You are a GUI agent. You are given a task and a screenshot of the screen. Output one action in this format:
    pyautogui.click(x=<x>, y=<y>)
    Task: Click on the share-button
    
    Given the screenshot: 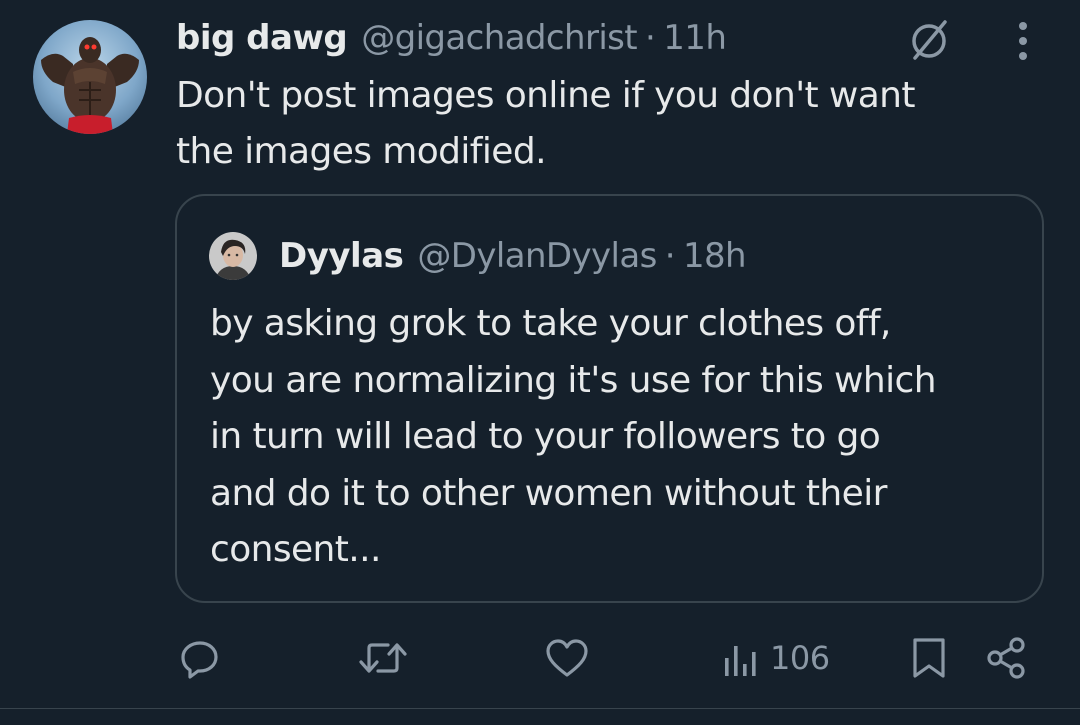 What is the action you would take?
    pyautogui.click(x=1006, y=658)
    